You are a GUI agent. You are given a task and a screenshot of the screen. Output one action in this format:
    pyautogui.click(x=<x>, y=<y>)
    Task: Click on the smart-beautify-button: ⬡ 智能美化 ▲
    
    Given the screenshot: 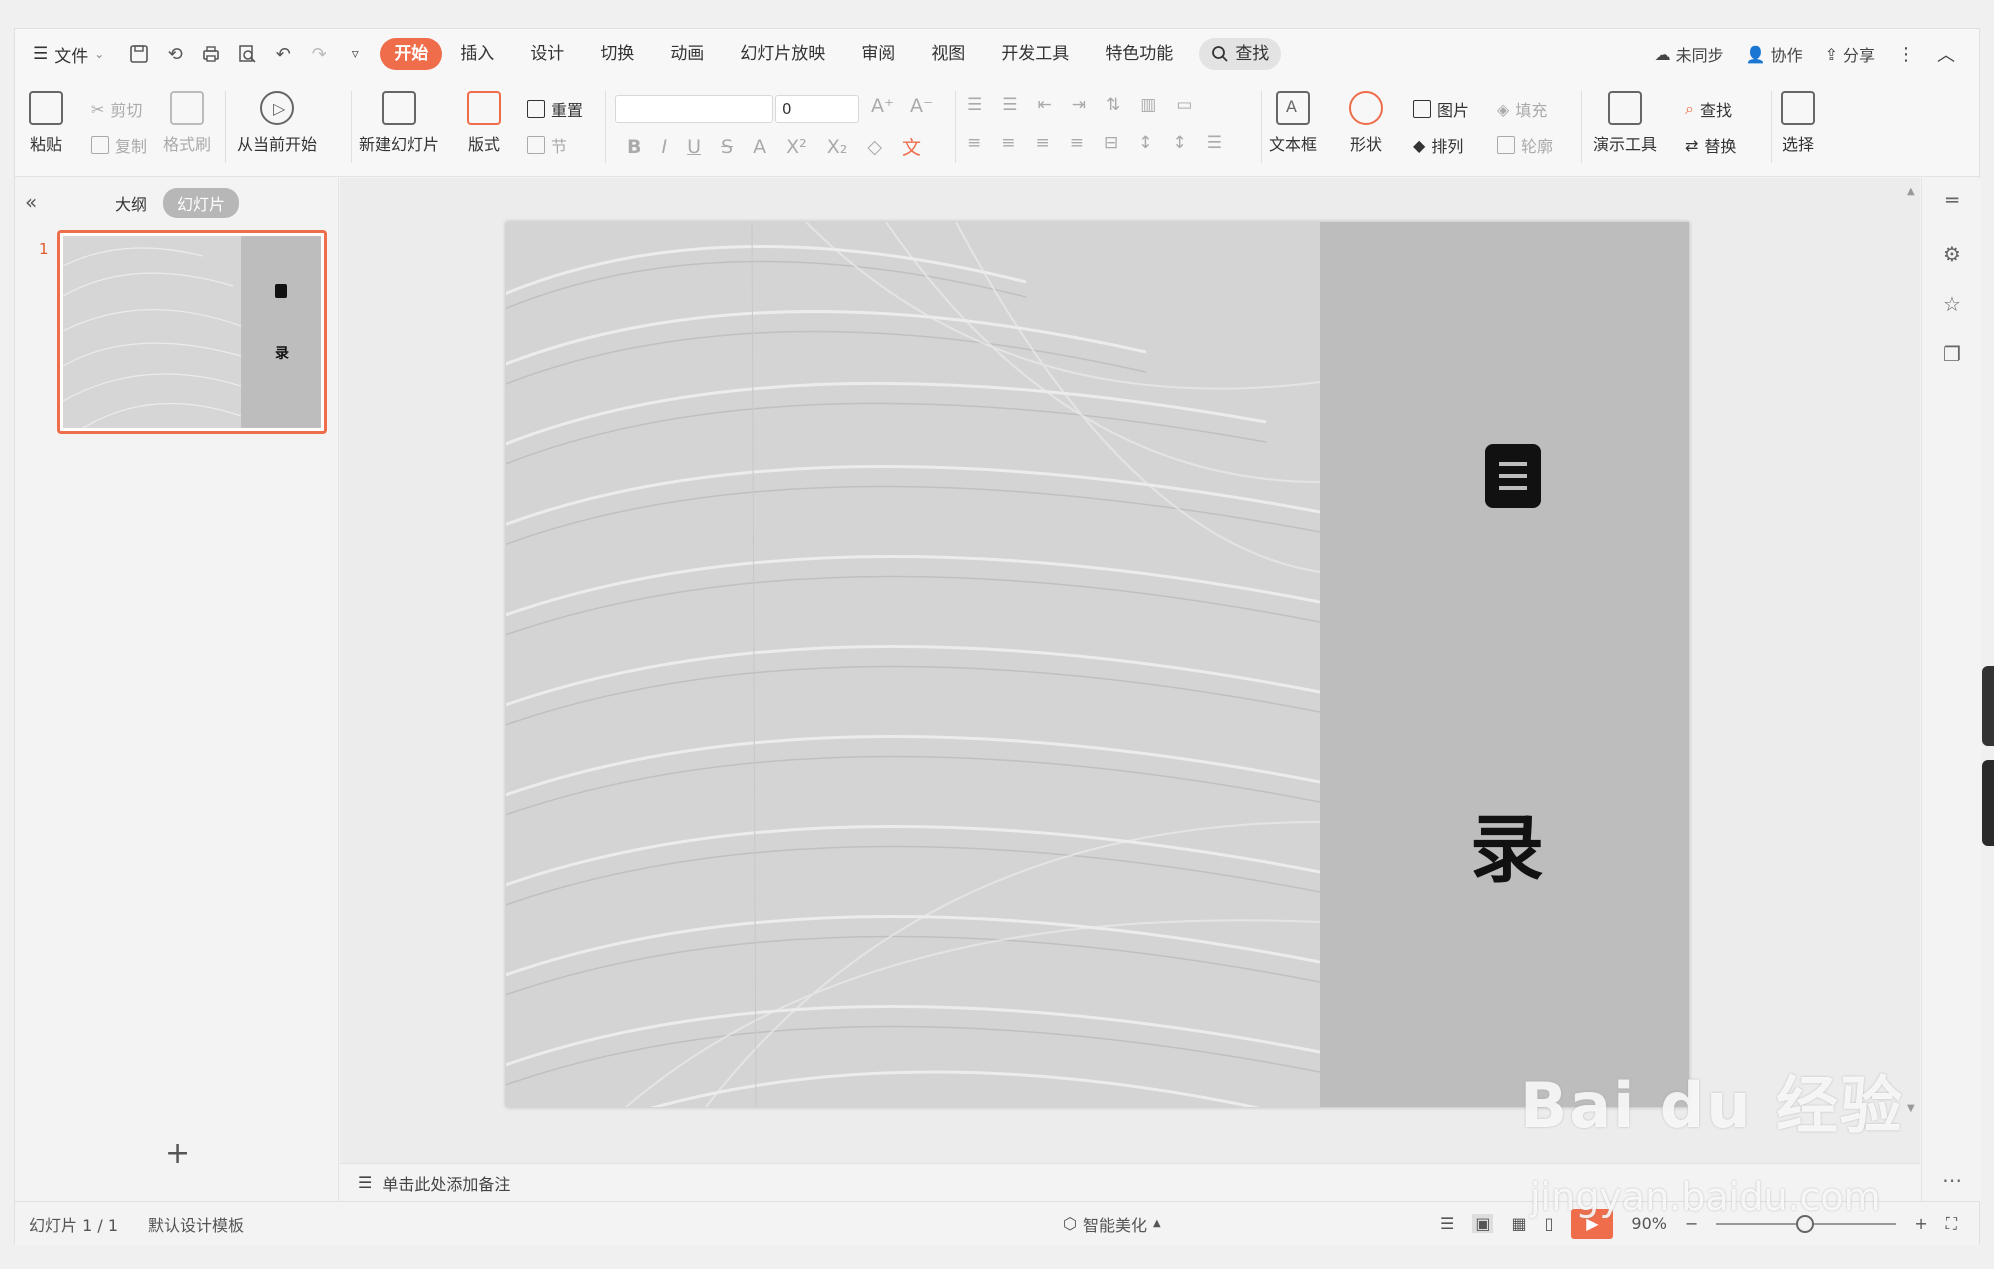 What is the action you would take?
    pyautogui.click(x=1112, y=1224)
    